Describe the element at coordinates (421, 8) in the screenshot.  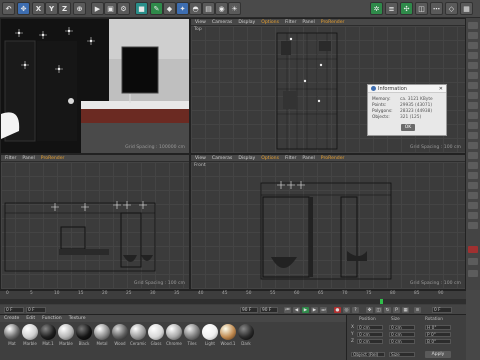
I see `edit-mode-icon: ◫` at that location.